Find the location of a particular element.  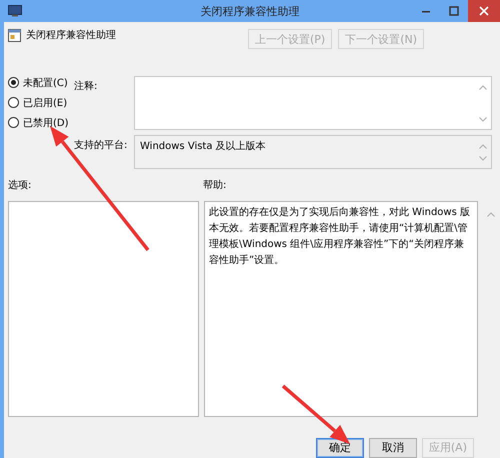

policy-name: 关闭程序兼容性助理 is located at coordinates (71, 35).